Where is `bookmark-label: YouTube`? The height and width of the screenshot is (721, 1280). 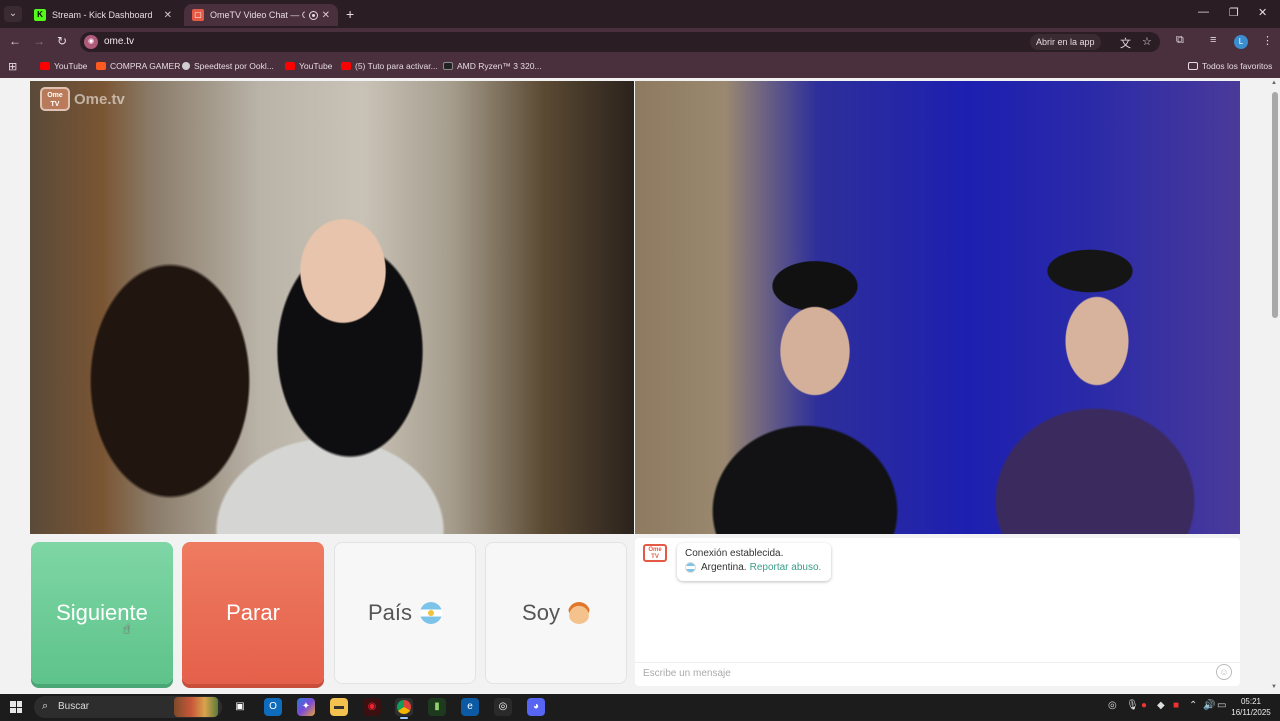
bookmark-label: YouTube is located at coordinates (71, 66).